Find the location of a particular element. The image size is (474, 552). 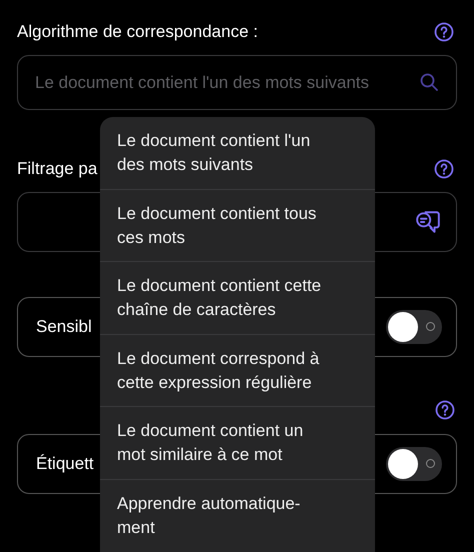

toggle-label: Sensibl is located at coordinates (64, 327).